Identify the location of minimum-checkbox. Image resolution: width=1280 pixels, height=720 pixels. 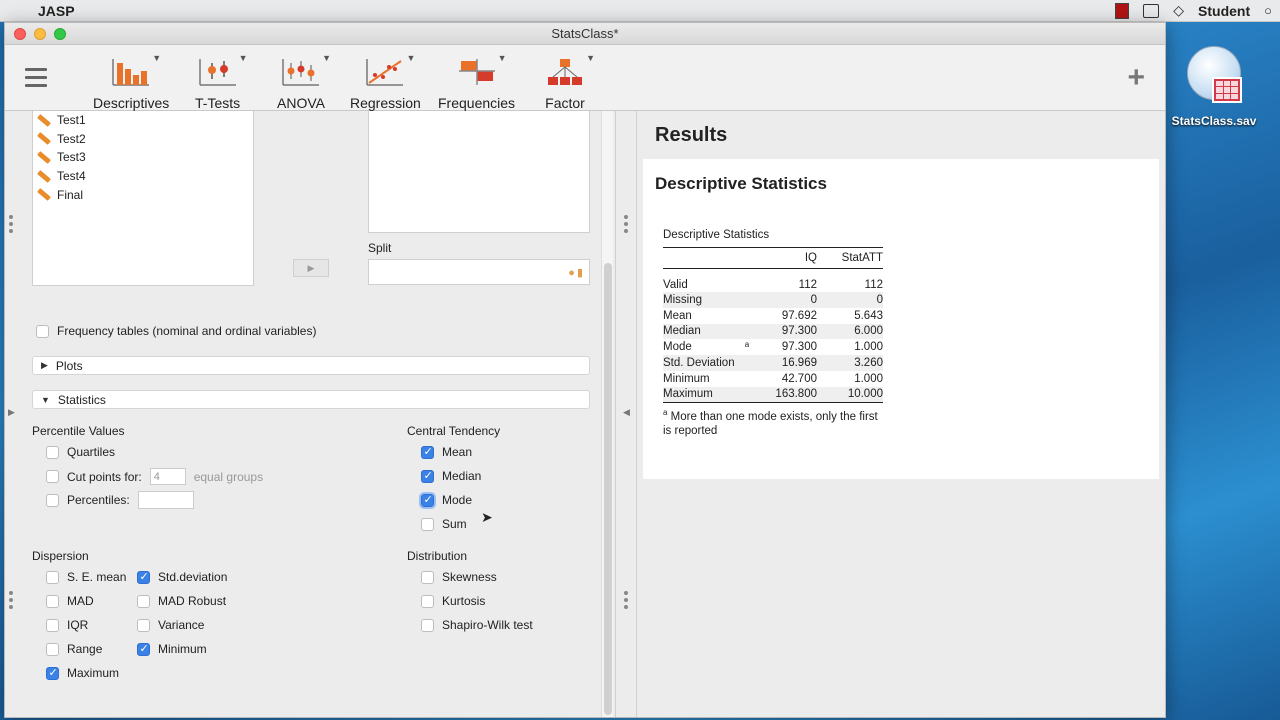
(143, 649).